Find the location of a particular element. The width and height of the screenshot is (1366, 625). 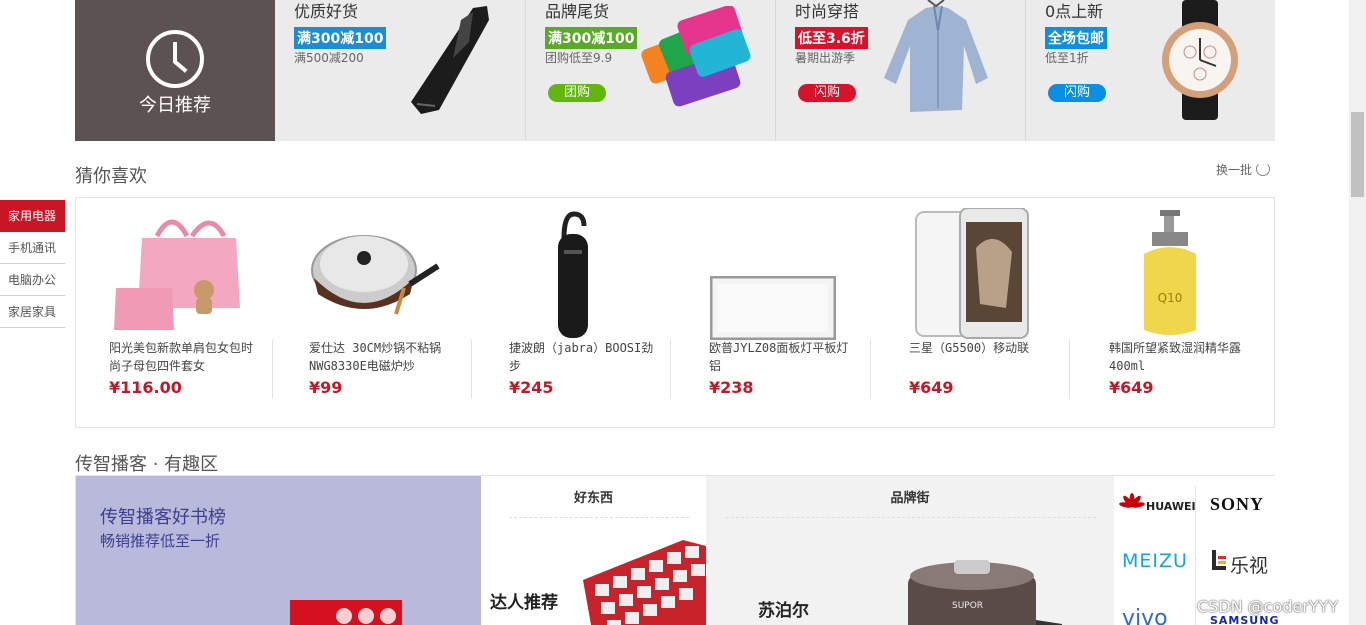

promo-title: 0点上新 is located at coordinates (1074, 11).